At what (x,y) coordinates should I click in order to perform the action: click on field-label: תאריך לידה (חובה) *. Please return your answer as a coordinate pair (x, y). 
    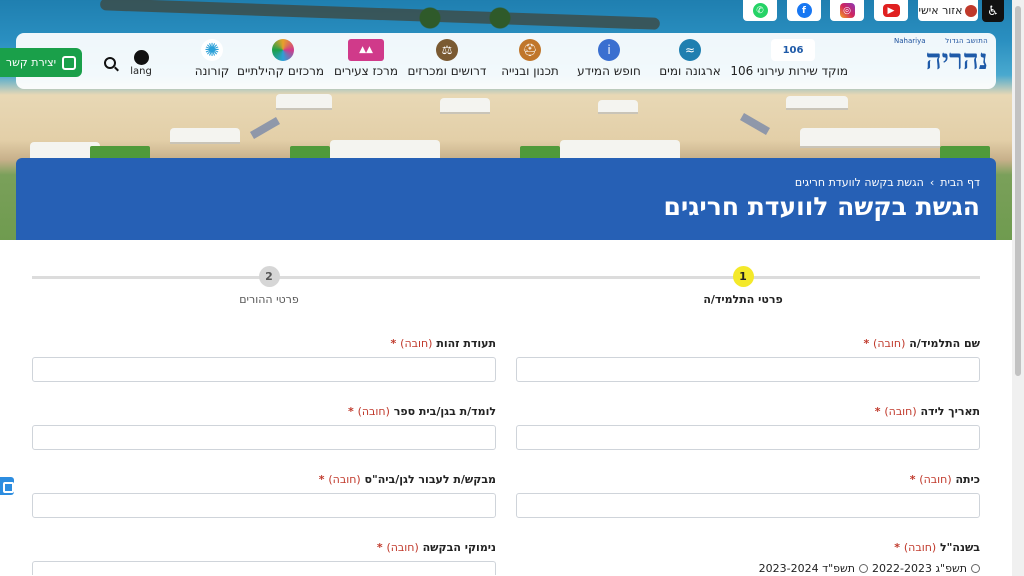
    Looking at the image, I should click on (748, 413).